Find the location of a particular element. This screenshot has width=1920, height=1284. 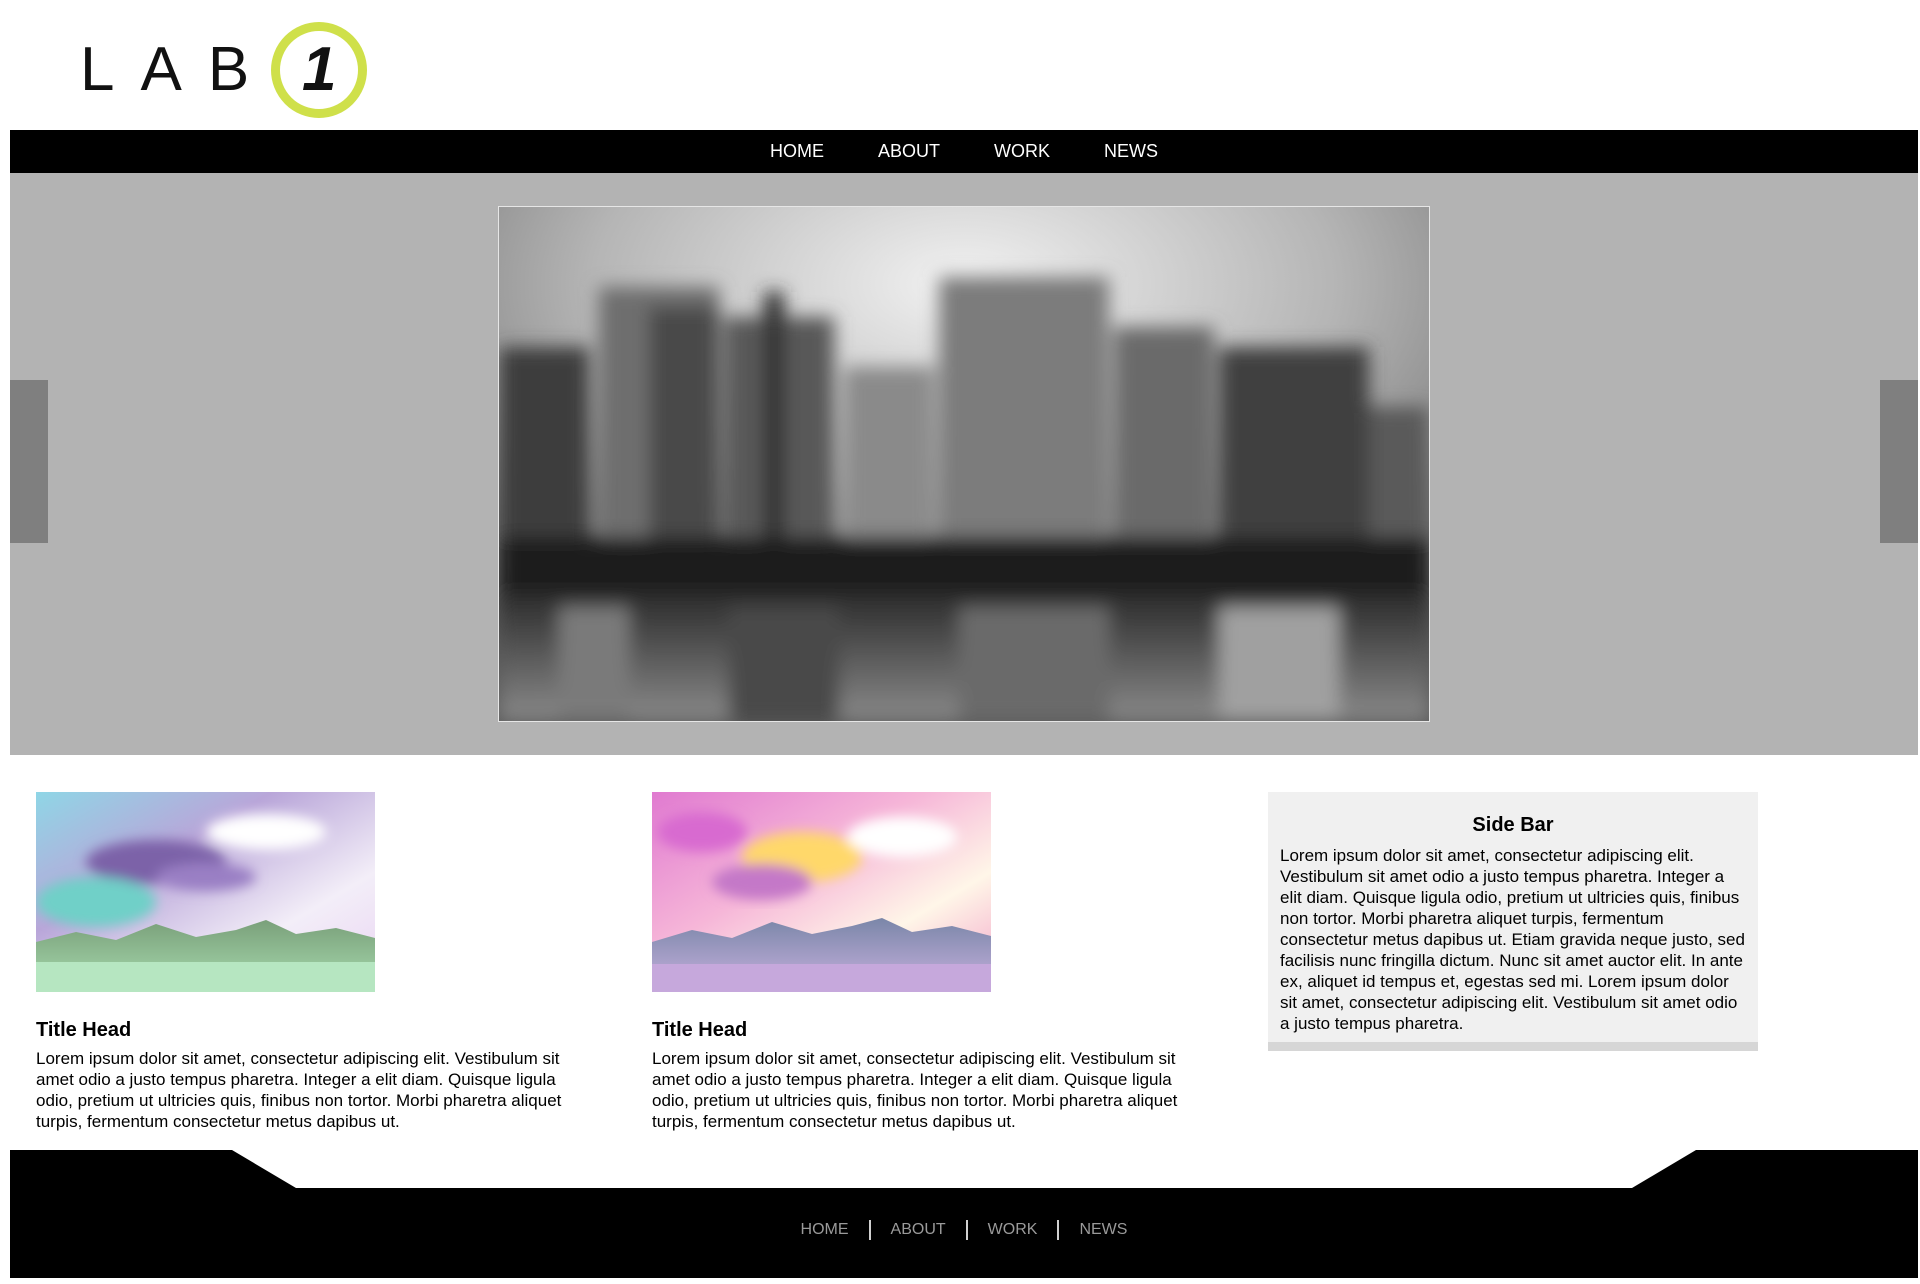

nav-news-link: NEWS is located at coordinates (1131, 151).